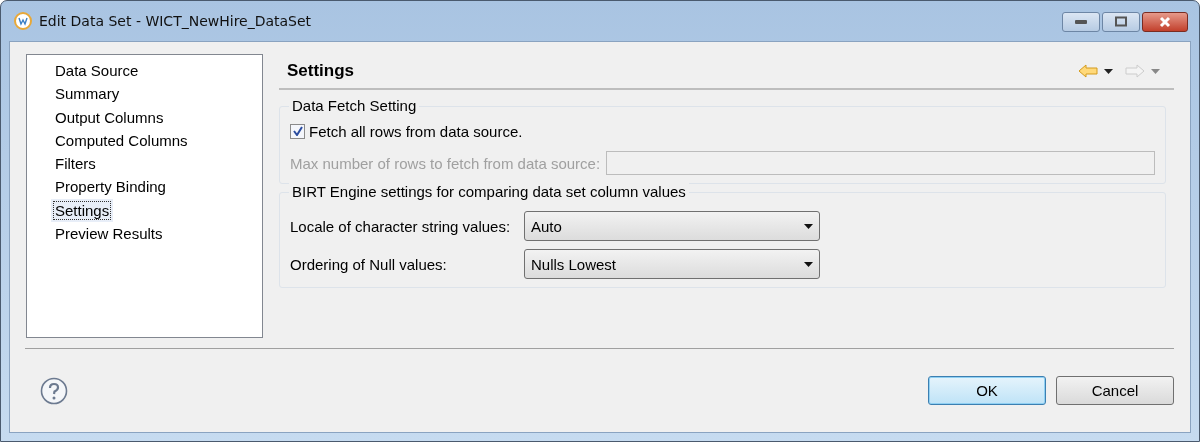  Describe the element at coordinates (369, 264) in the screenshot. I see `dropdown-label: Ordering of Null values:` at that location.